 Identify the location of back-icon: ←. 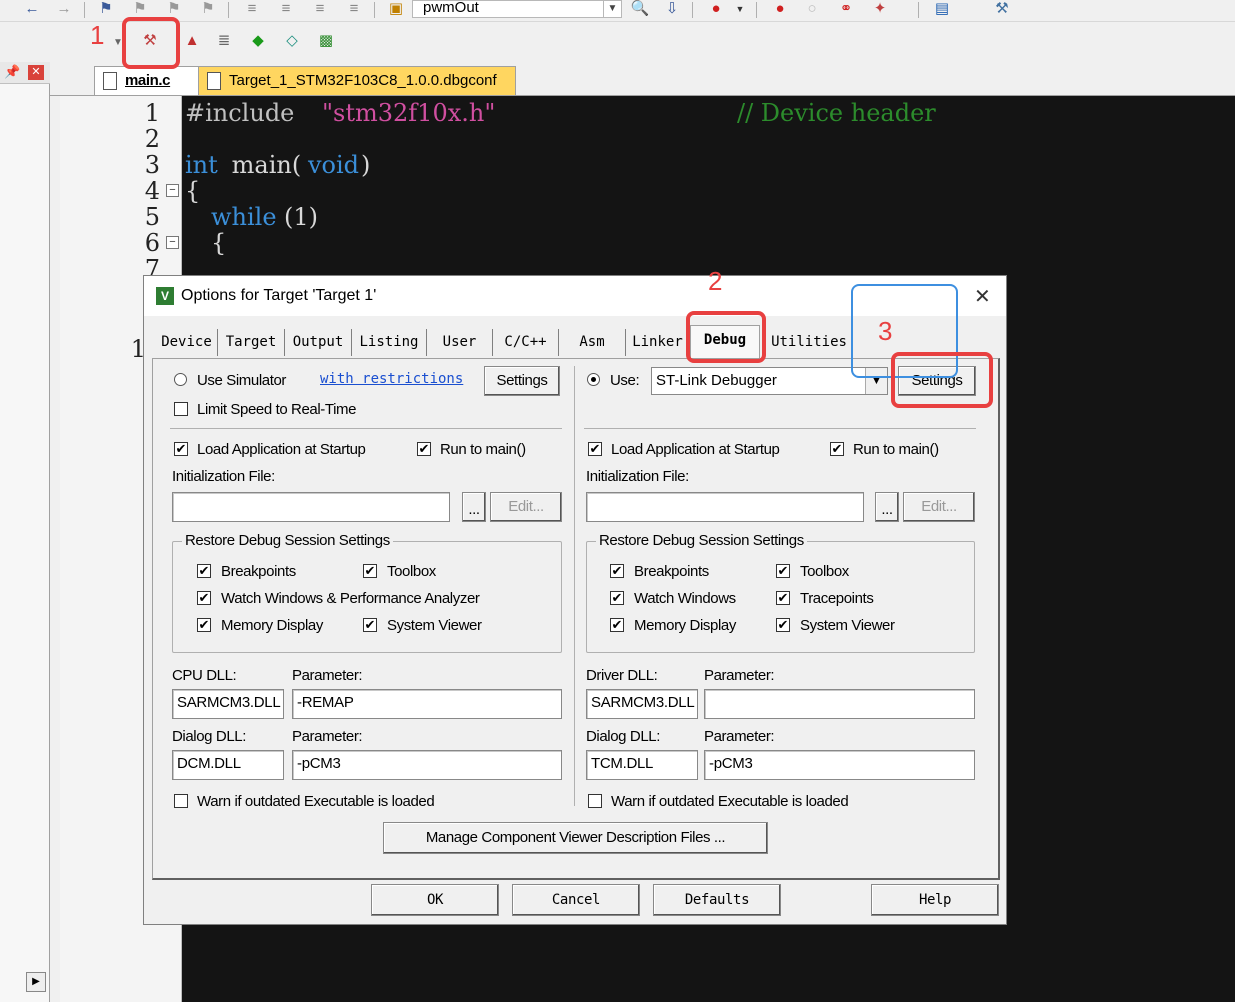
(32, 9).